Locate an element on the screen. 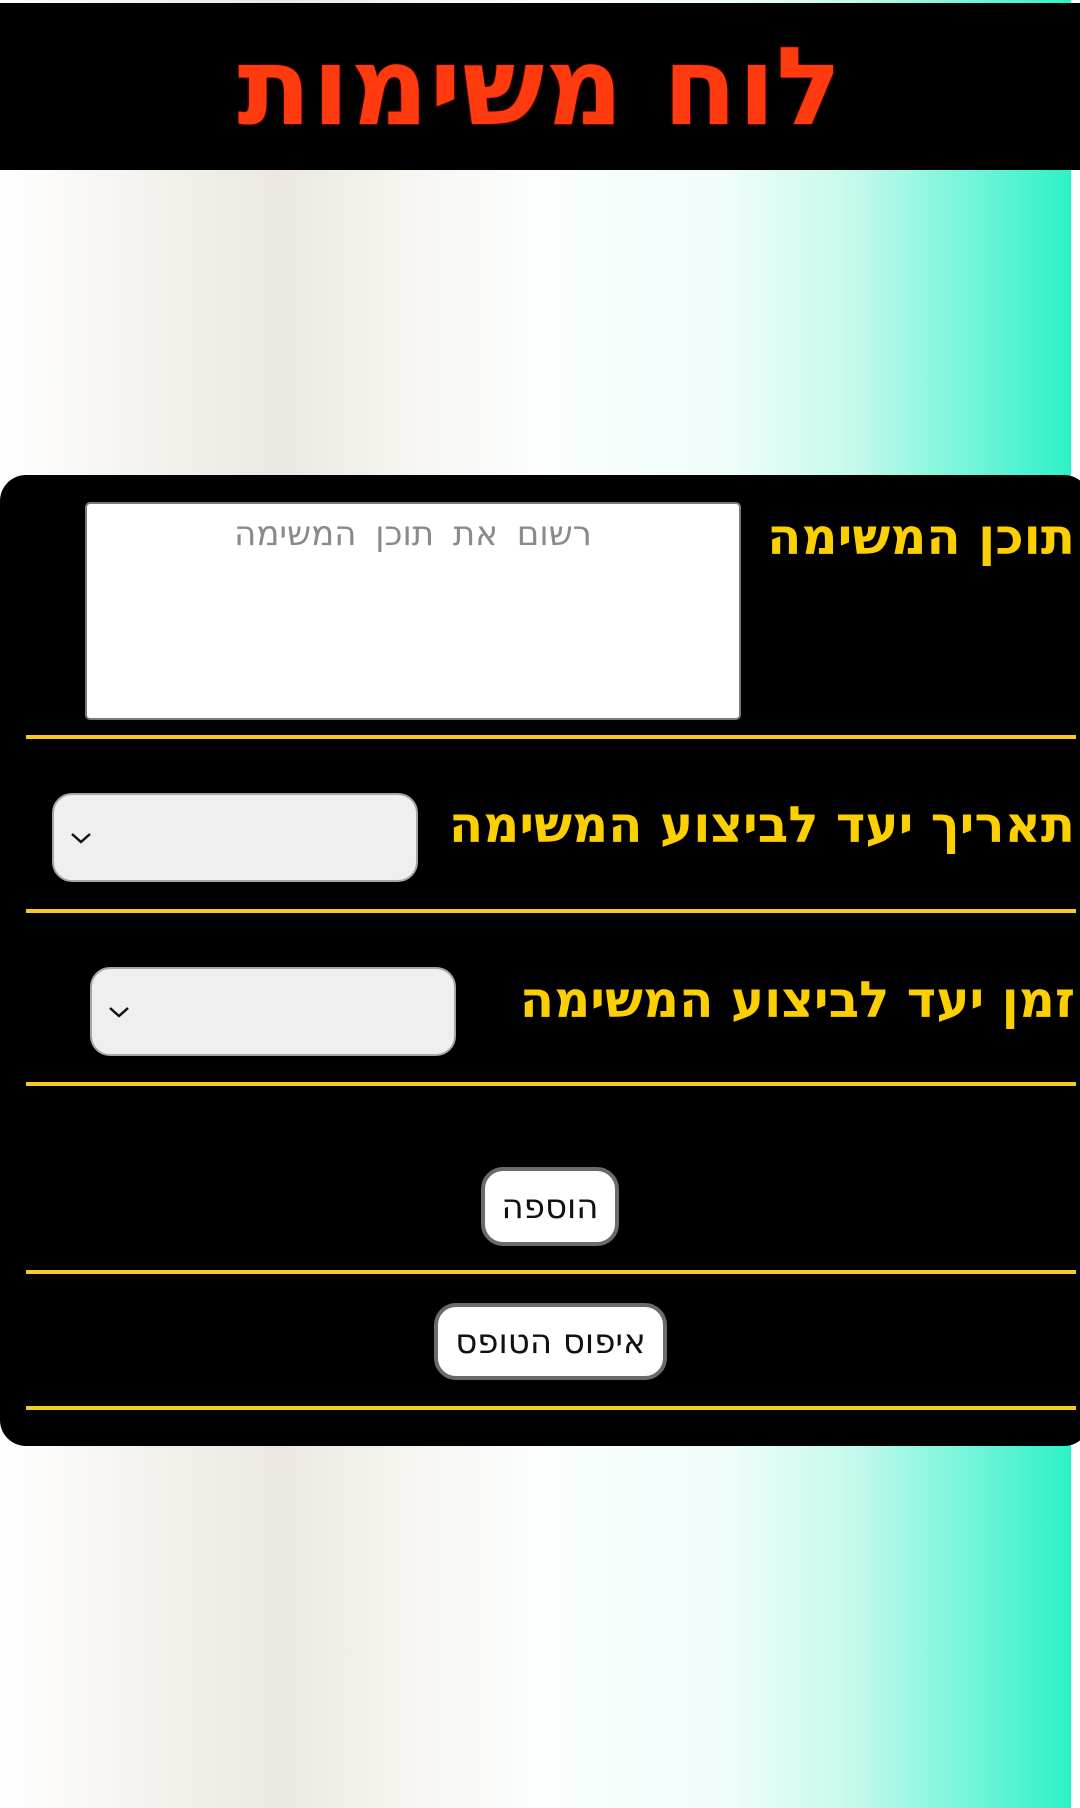 This screenshot has width=1080, height=1808. due-date-label: תאריך יעד לביצוע המשימה is located at coordinates (761, 825).